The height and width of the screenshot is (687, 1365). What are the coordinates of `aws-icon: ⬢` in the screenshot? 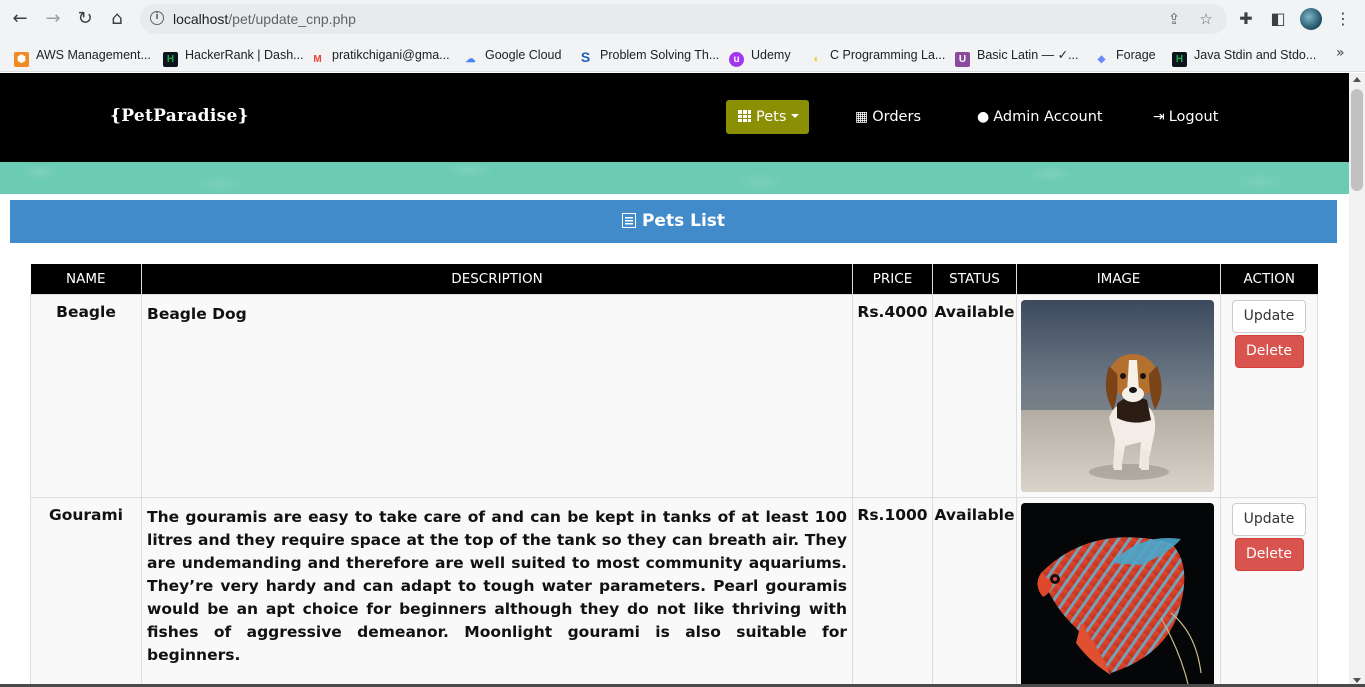 It's located at (21, 59).